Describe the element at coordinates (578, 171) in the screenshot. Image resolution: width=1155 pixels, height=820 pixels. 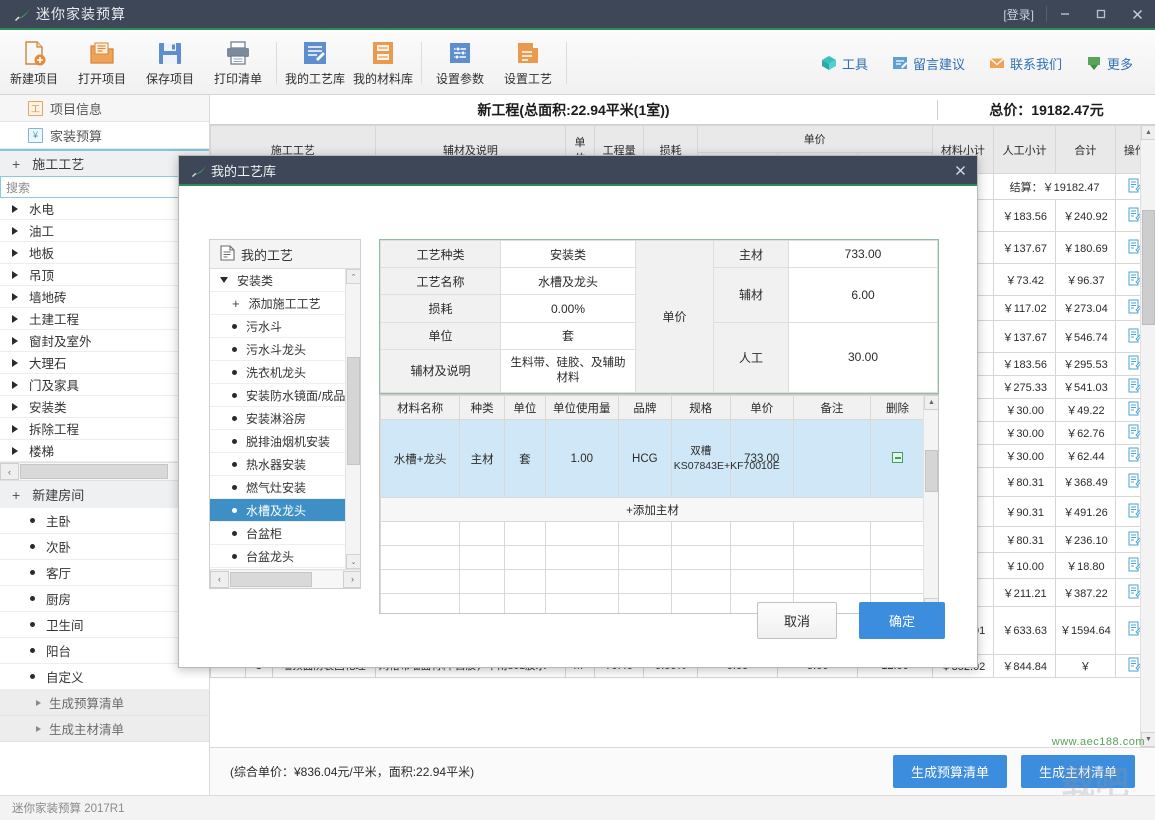
I see `dialog-titlebar: 我的工艺库` at that location.